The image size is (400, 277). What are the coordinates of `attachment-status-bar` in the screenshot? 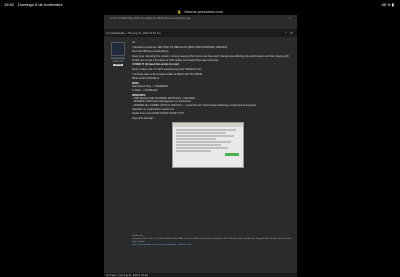 It's located at (232, 154).